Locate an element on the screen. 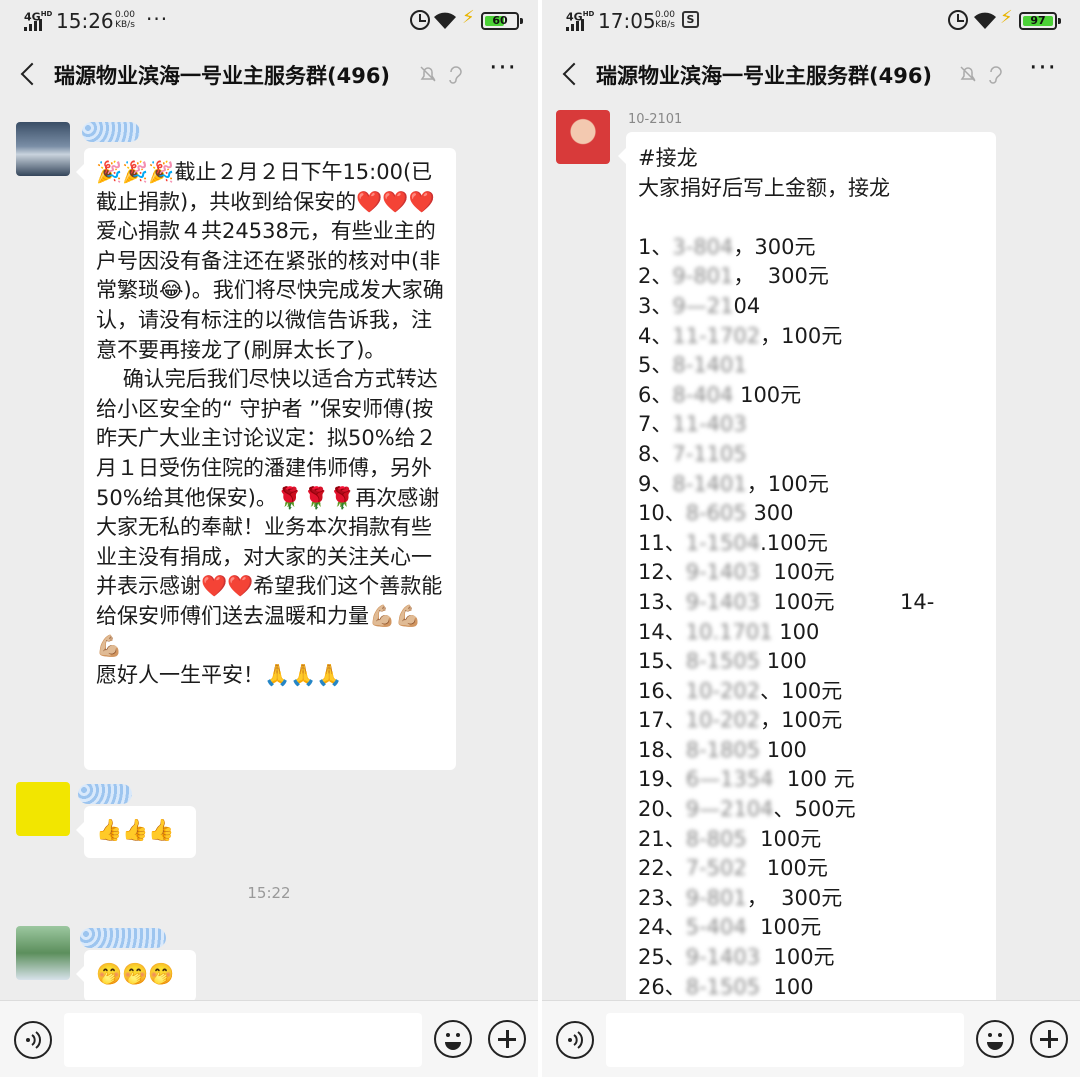 This screenshot has width=1080, height=1077. list-item-unit-blurred: 9—21 is located at coordinates (703, 305).